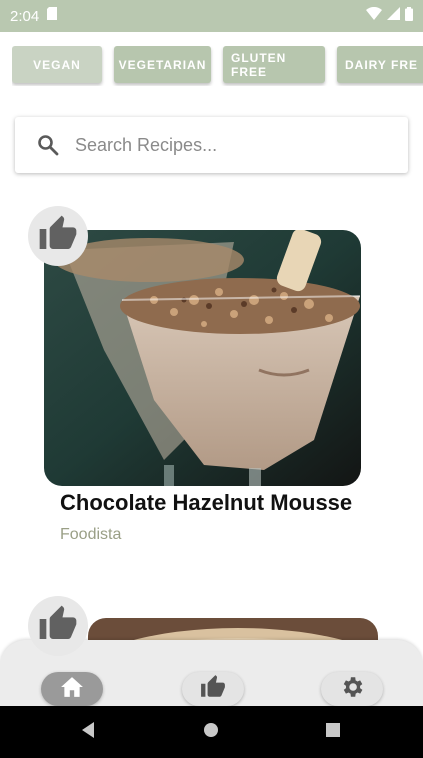 The width and height of the screenshot is (423, 758). What do you see at coordinates (48, 145) in the screenshot?
I see `search-icon` at bounding box center [48, 145].